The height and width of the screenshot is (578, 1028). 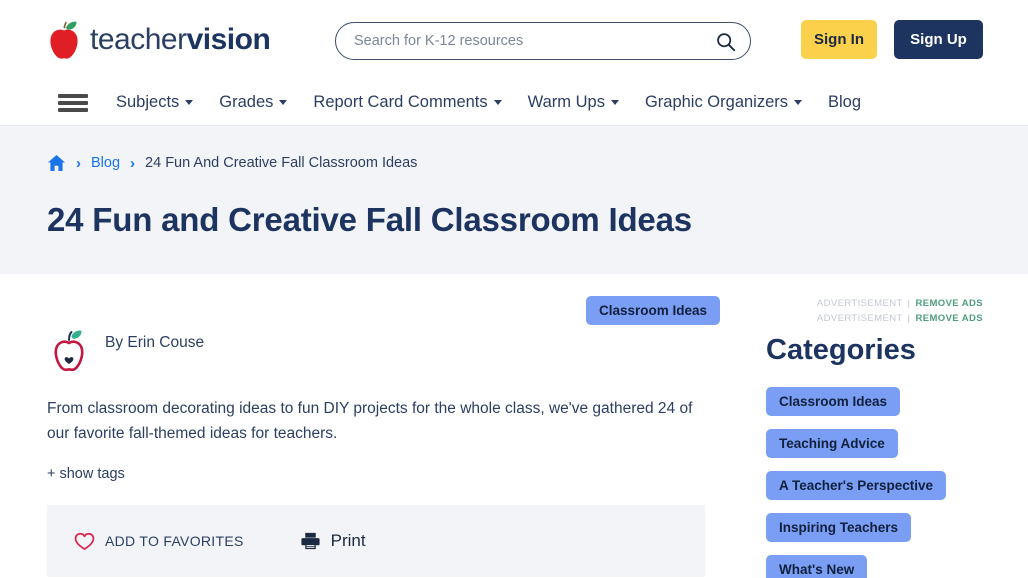 What do you see at coordinates (716, 102) in the screenshot?
I see `nav-label: Graphic Organizers` at bounding box center [716, 102].